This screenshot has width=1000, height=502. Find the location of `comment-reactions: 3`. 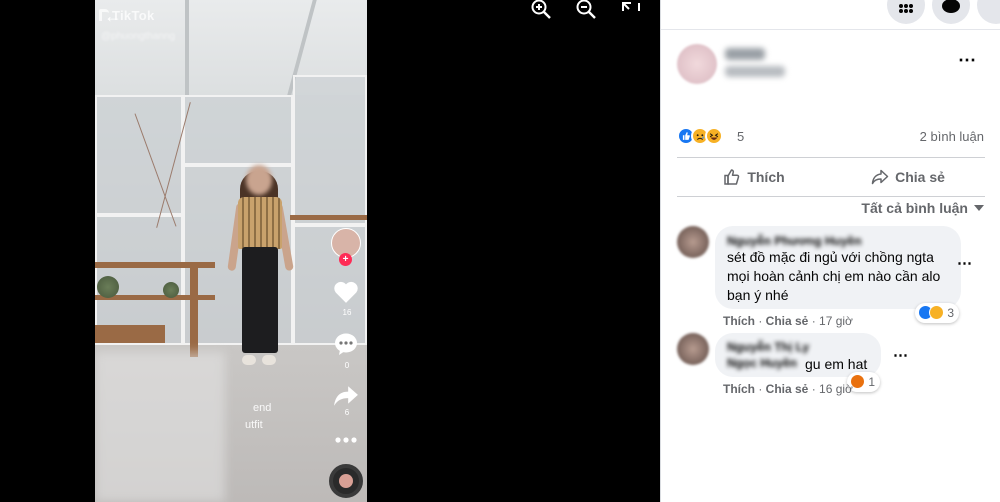

comment-reactions: 3 is located at coordinates (937, 313).